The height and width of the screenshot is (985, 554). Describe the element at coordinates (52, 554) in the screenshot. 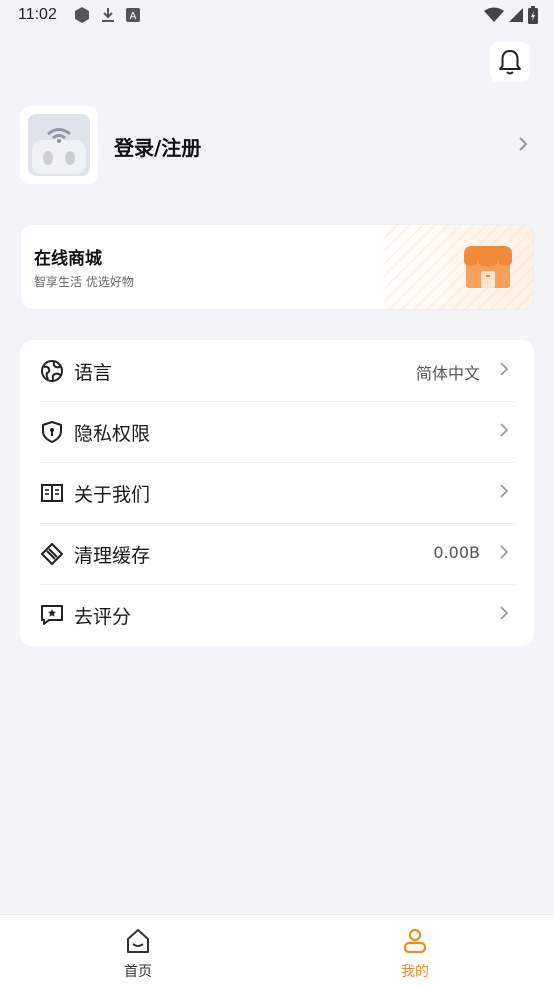

I see `broom-icon` at that location.